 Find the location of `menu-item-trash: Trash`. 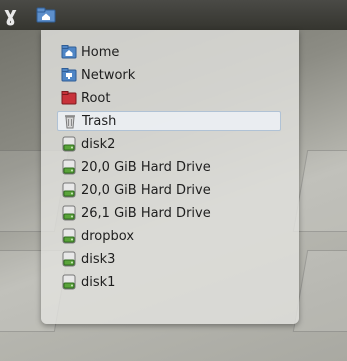

menu-item-trash: Trash is located at coordinates (169, 121).